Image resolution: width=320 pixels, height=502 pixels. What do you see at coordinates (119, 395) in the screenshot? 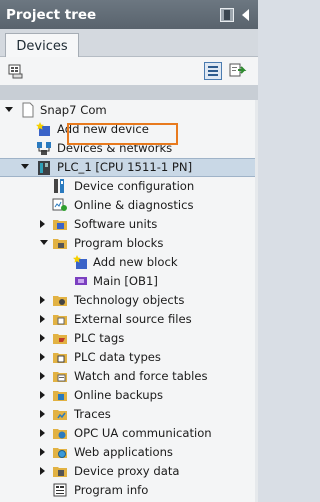
I see `tree-item-label: Online backups` at bounding box center [119, 395].